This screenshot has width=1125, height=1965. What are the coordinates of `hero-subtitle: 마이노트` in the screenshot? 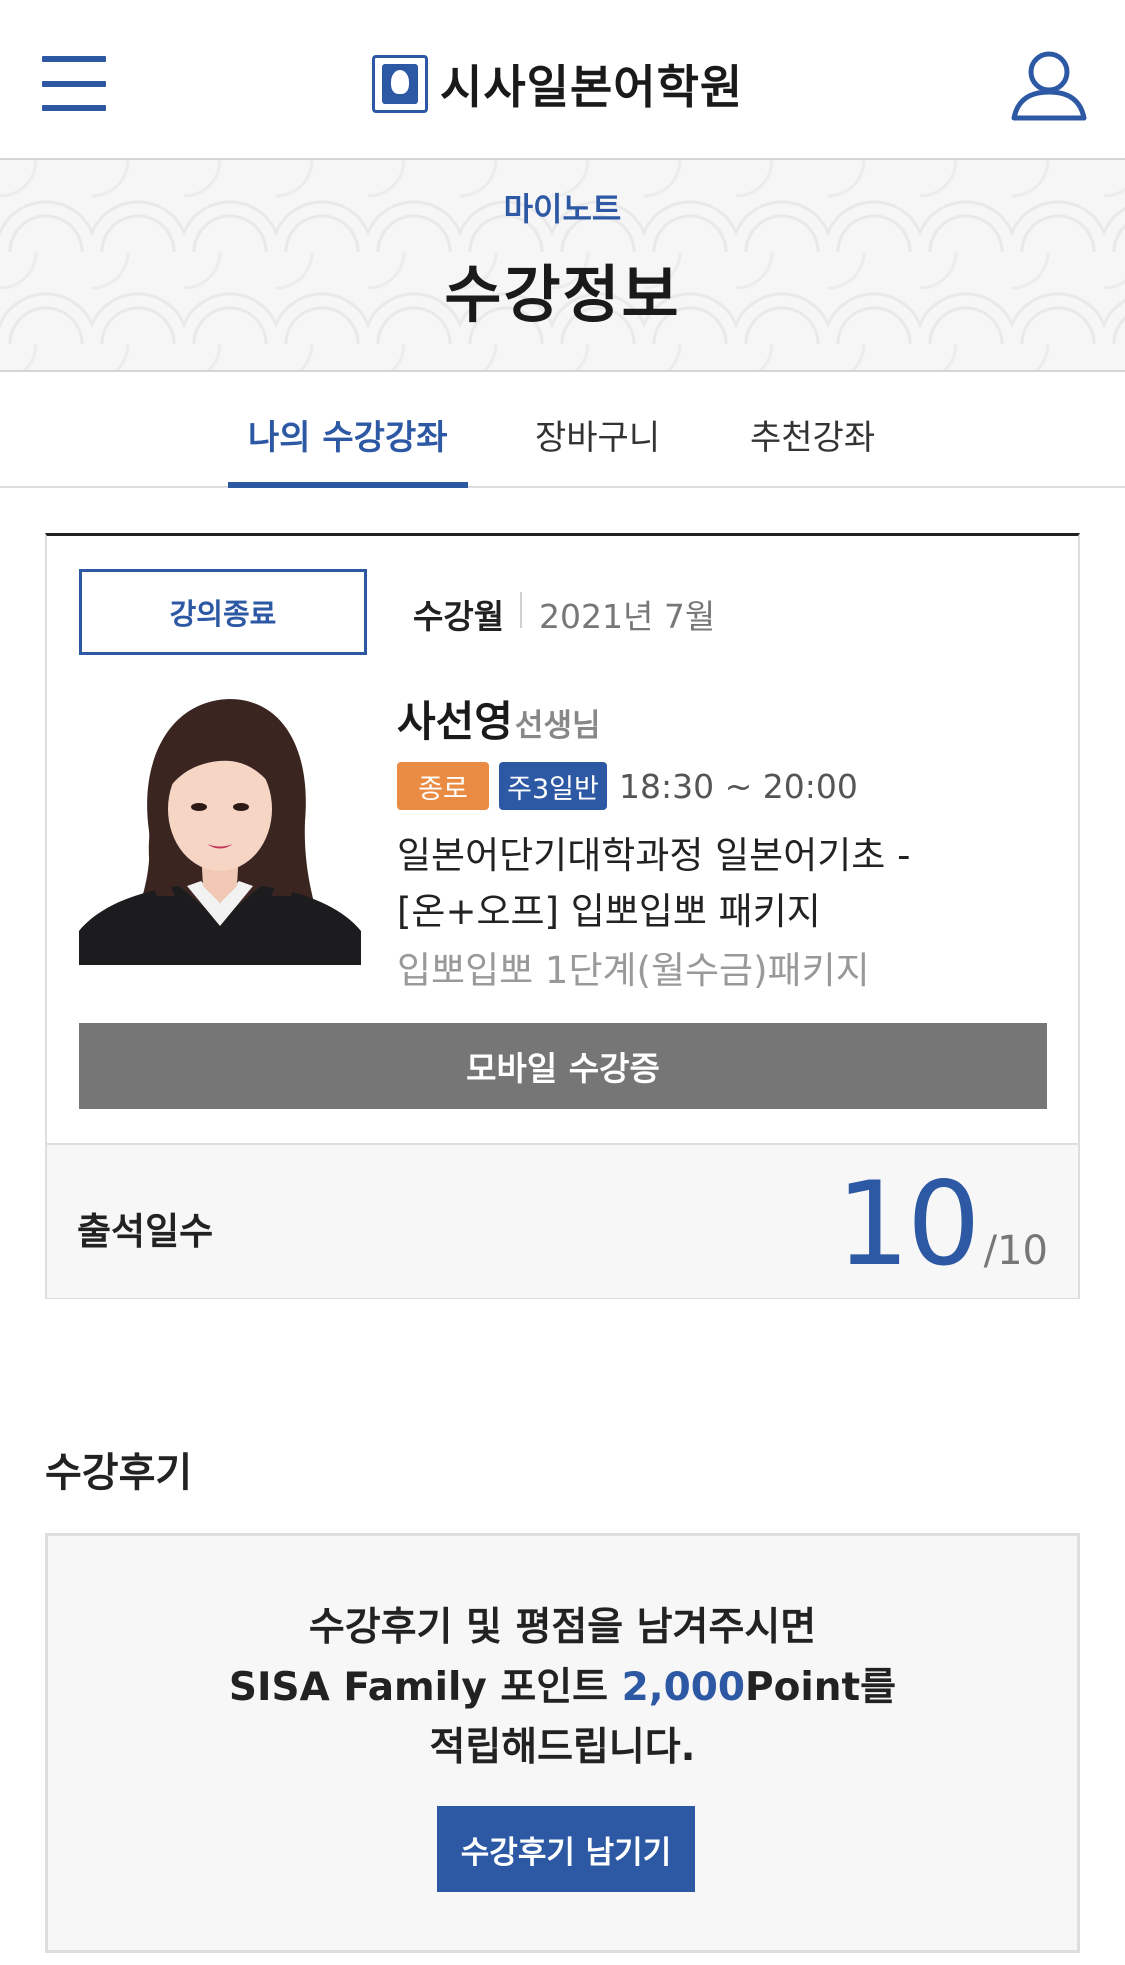 It's located at (562, 209).